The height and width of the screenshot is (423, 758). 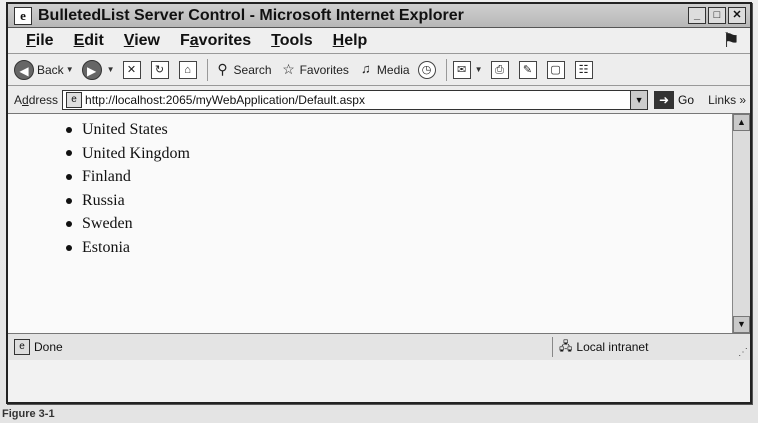 What do you see at coordinates (686, 99) in the screenshot?
I see `go-label: Go` at bounding box center [686, 99].